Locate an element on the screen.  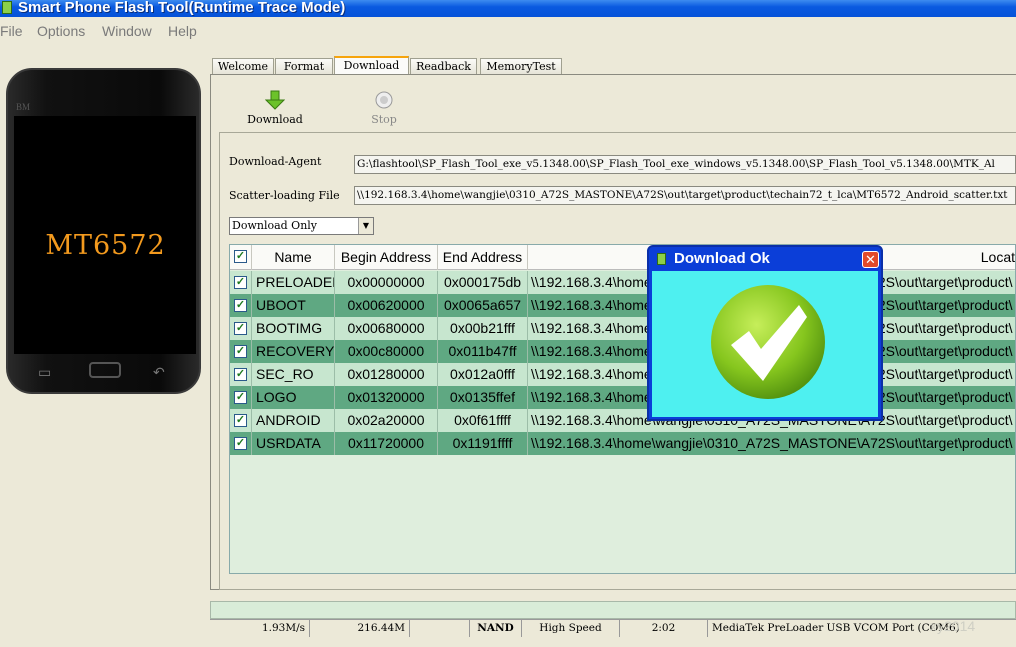
select-all-checkbox: ✓ is located at coordinates (240, 256).